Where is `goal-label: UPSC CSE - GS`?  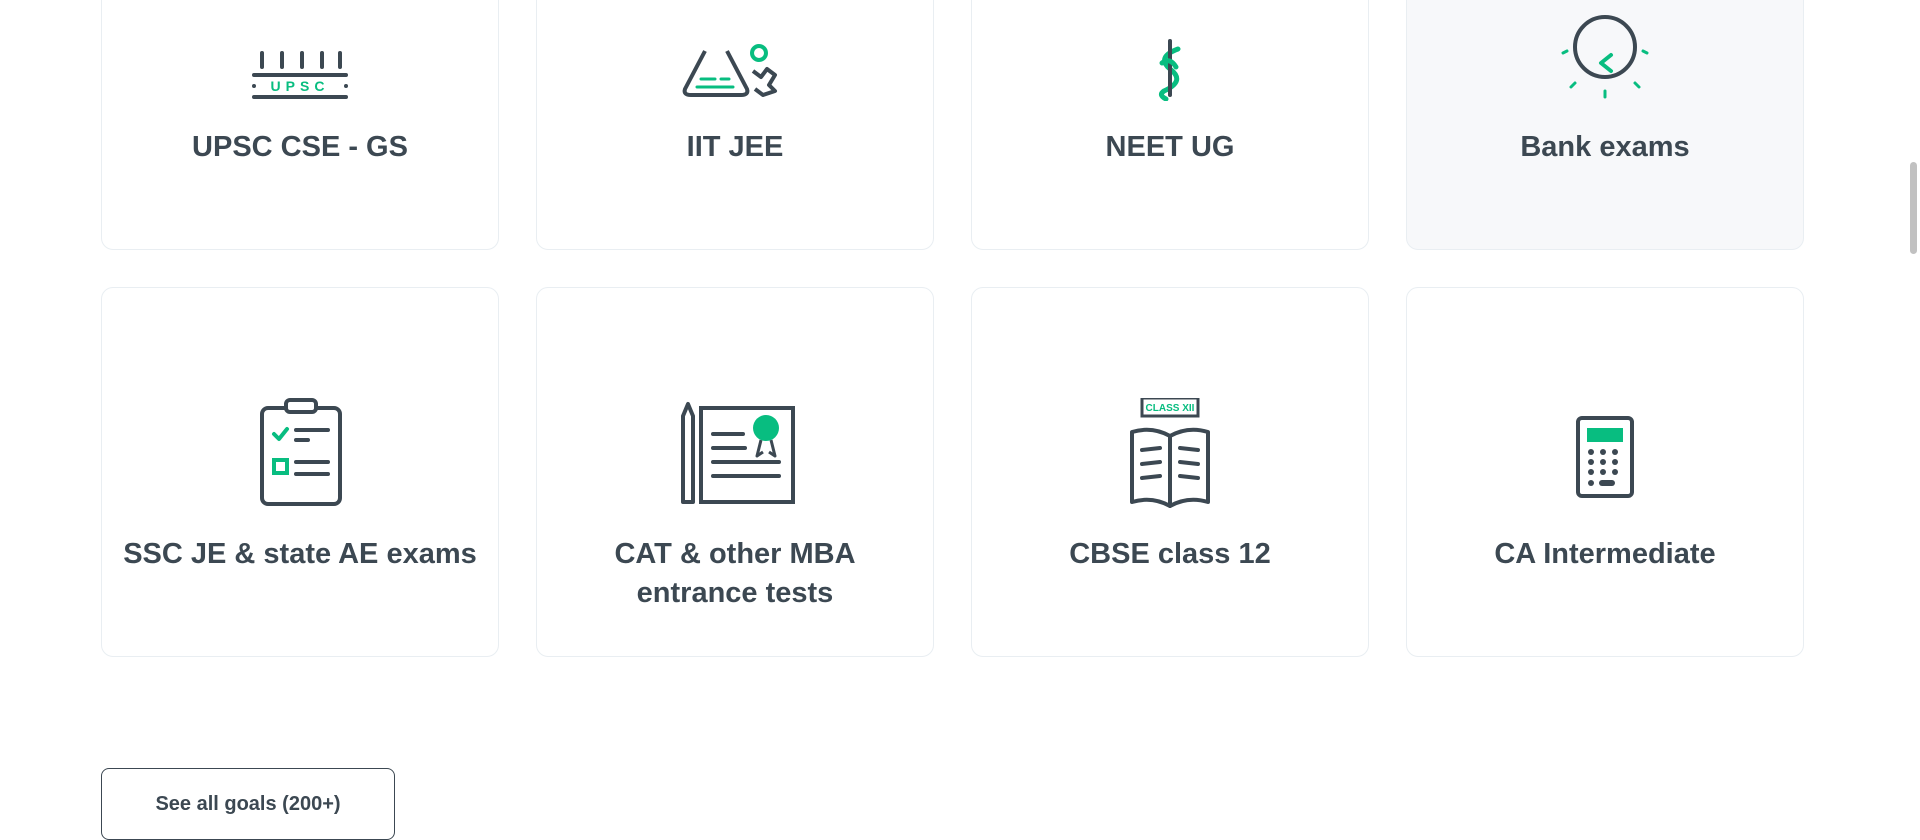 goal-label: UPSC CSE - GS is located at coordinates (300, 147).